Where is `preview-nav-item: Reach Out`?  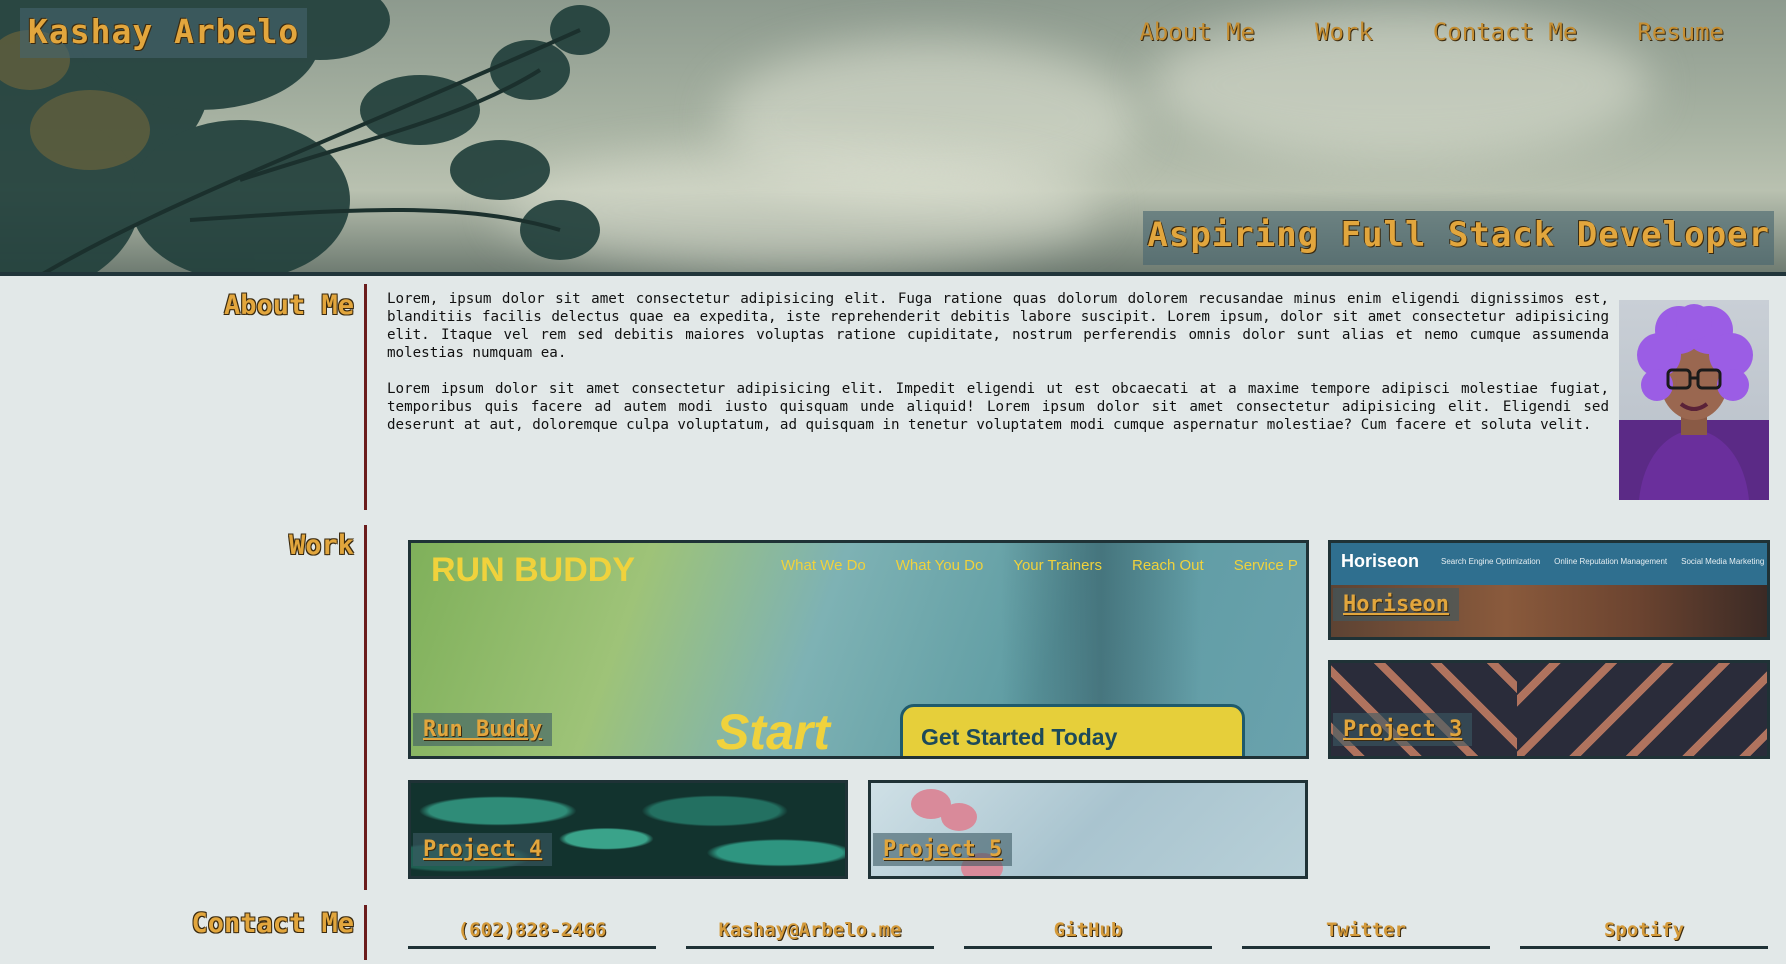 preview-nav-item: Reach Out is located at coordinates (1167, 565).